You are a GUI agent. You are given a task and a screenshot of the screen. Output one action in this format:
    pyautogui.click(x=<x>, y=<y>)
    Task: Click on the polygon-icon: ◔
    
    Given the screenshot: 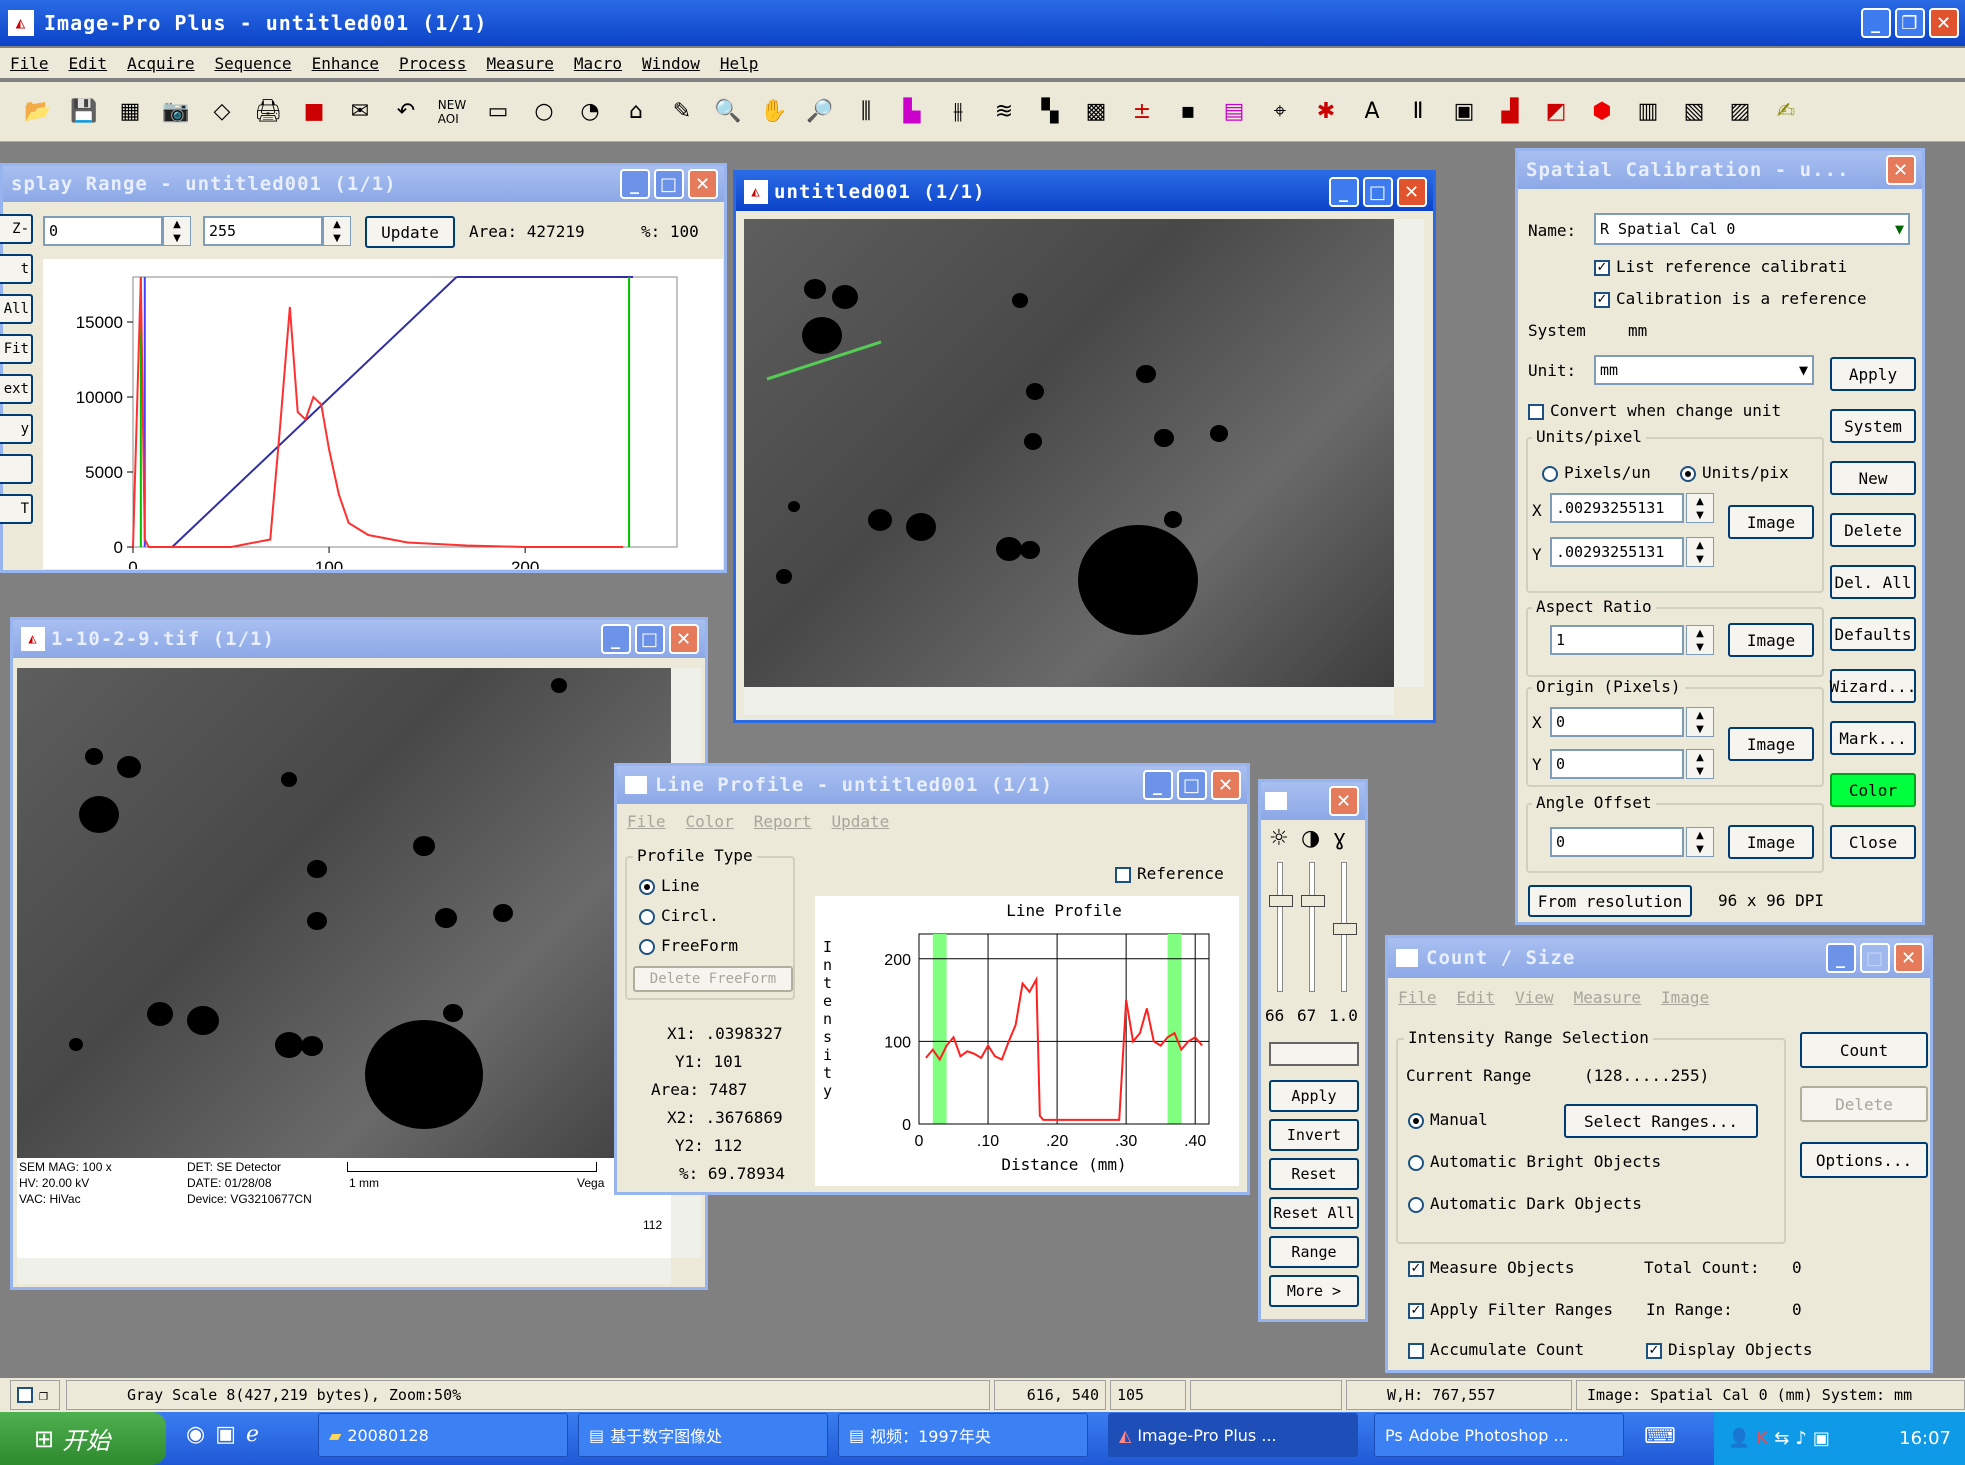 What is the action you would take?
    pyautogui.click(x=590, y=112)
    